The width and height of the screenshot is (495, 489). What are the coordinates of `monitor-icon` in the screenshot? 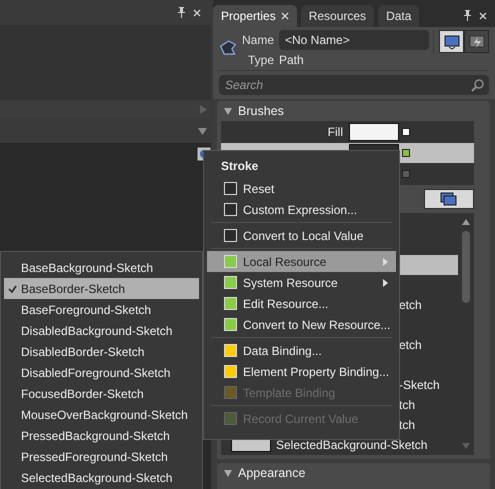 It's located at (452, 42).